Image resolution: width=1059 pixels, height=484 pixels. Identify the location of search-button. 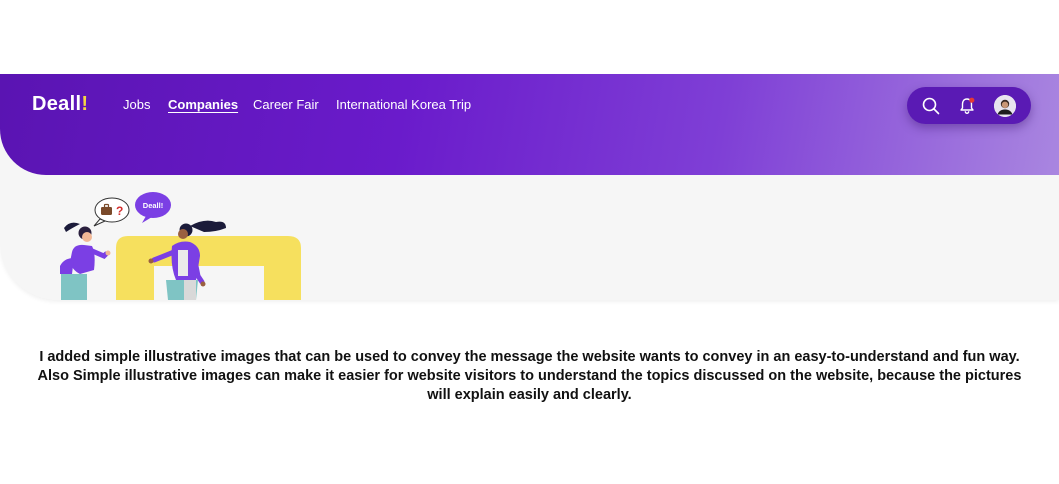
(931, 105).